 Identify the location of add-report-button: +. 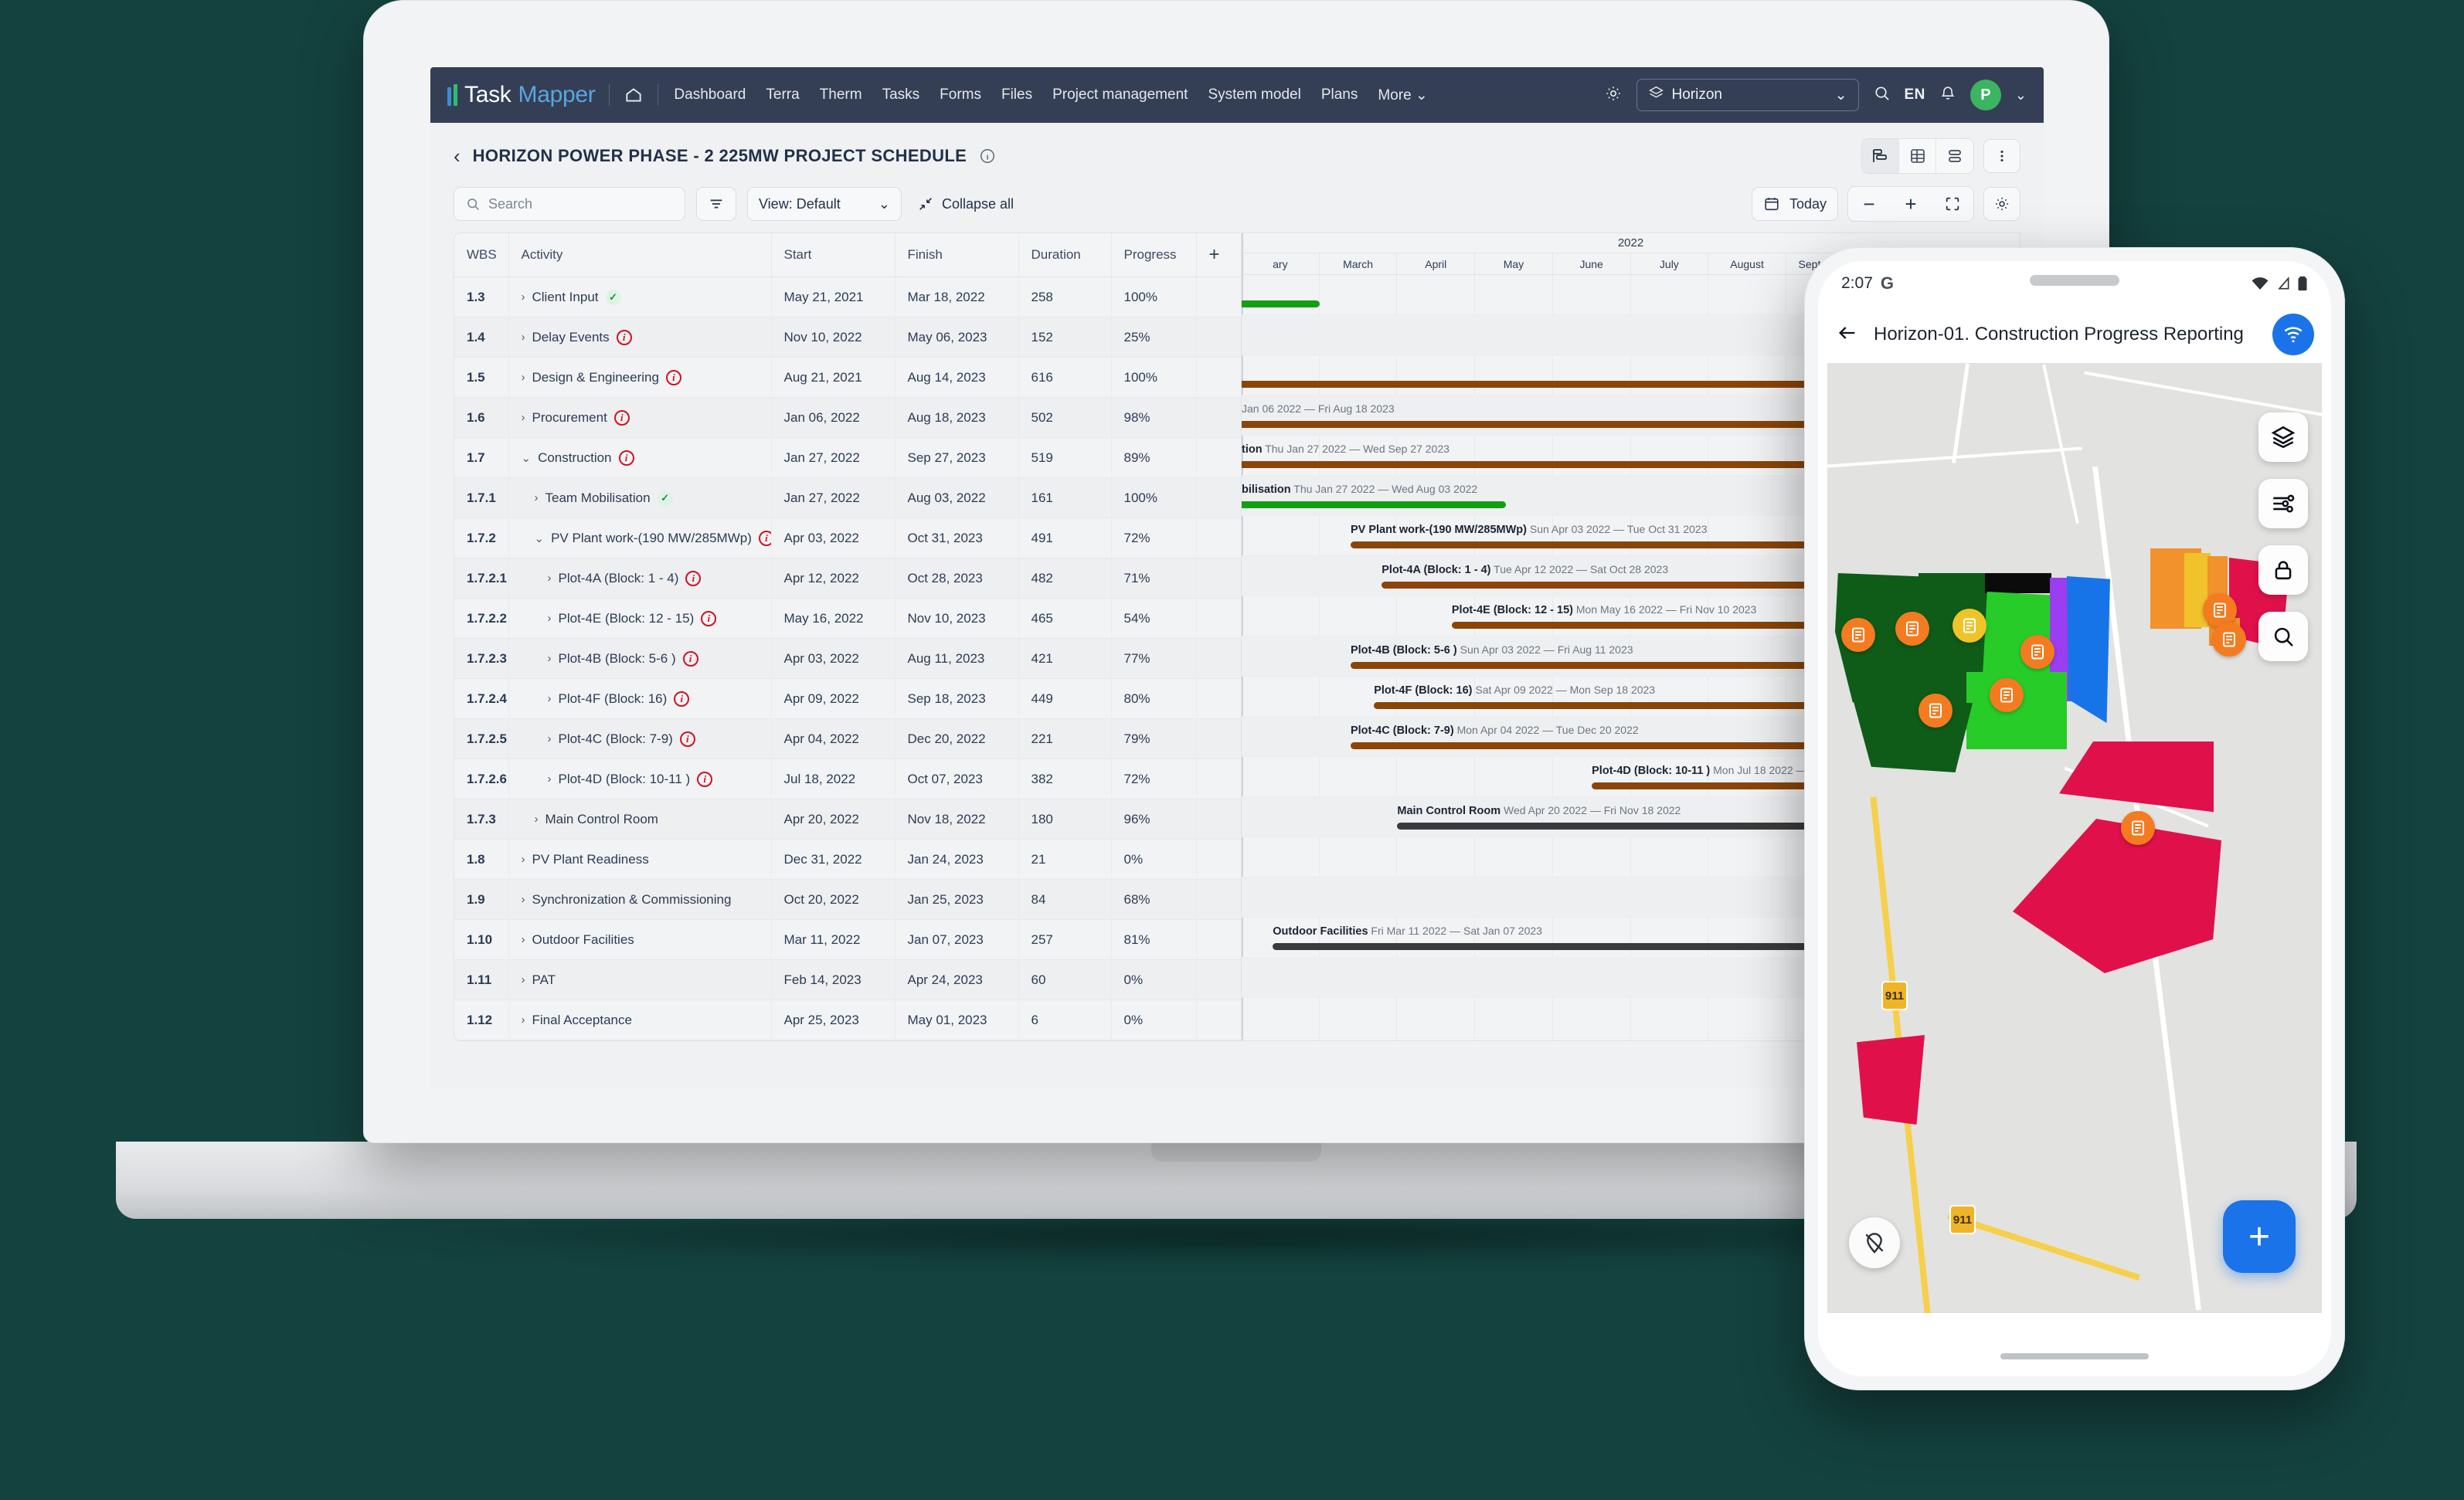
(2259, 1236).